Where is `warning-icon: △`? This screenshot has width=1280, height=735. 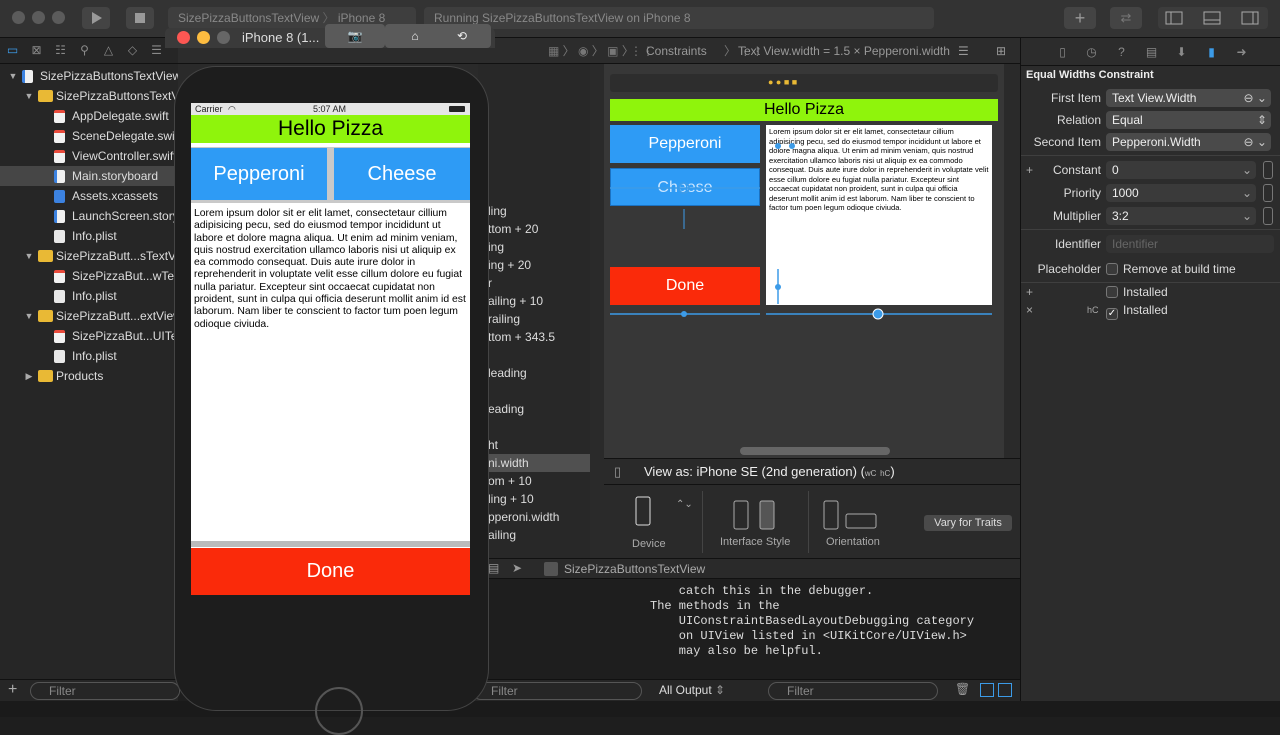 warning-icon: △ is located at coordinates (108, 50).